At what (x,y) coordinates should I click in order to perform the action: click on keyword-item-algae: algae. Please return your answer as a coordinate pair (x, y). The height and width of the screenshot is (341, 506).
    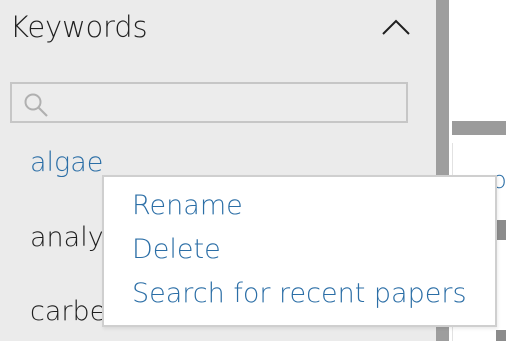
    Looking at the image, I should click on (66, 162).